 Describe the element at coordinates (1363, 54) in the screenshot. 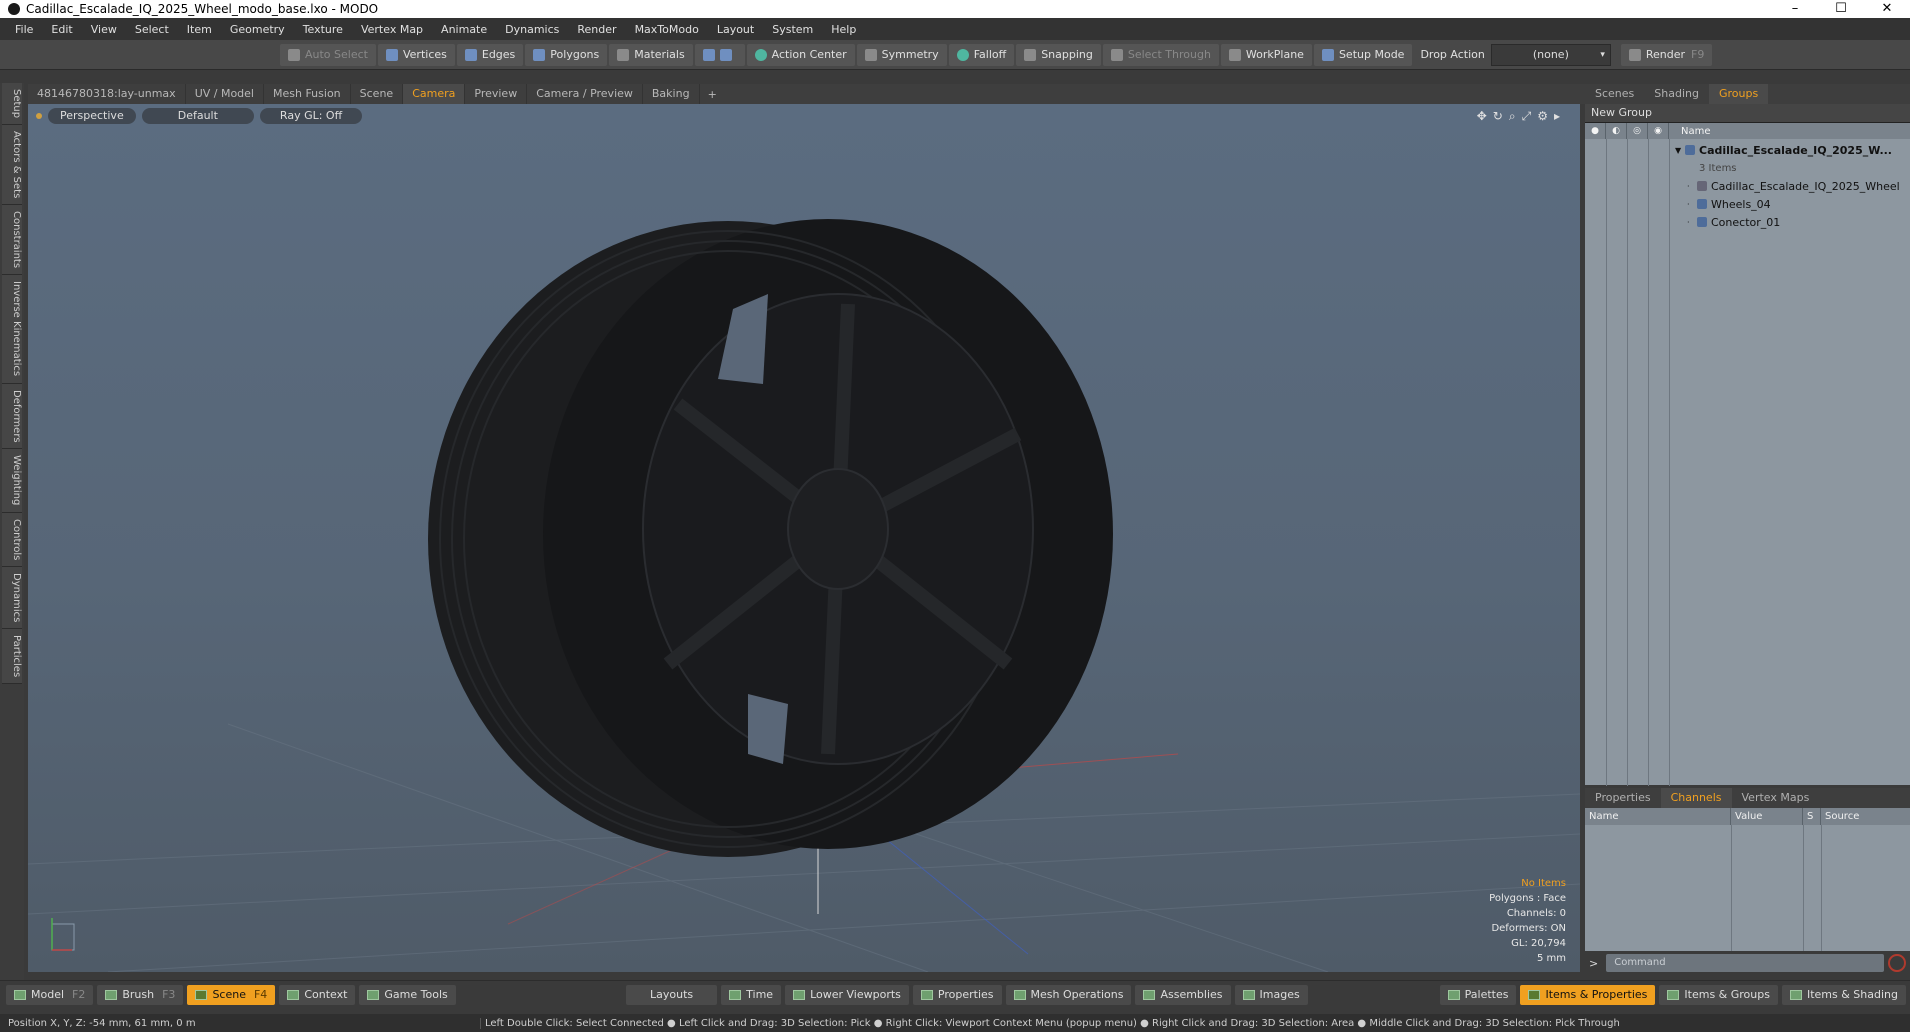

I see `setup-mode-button: Setup Mode` at that location.